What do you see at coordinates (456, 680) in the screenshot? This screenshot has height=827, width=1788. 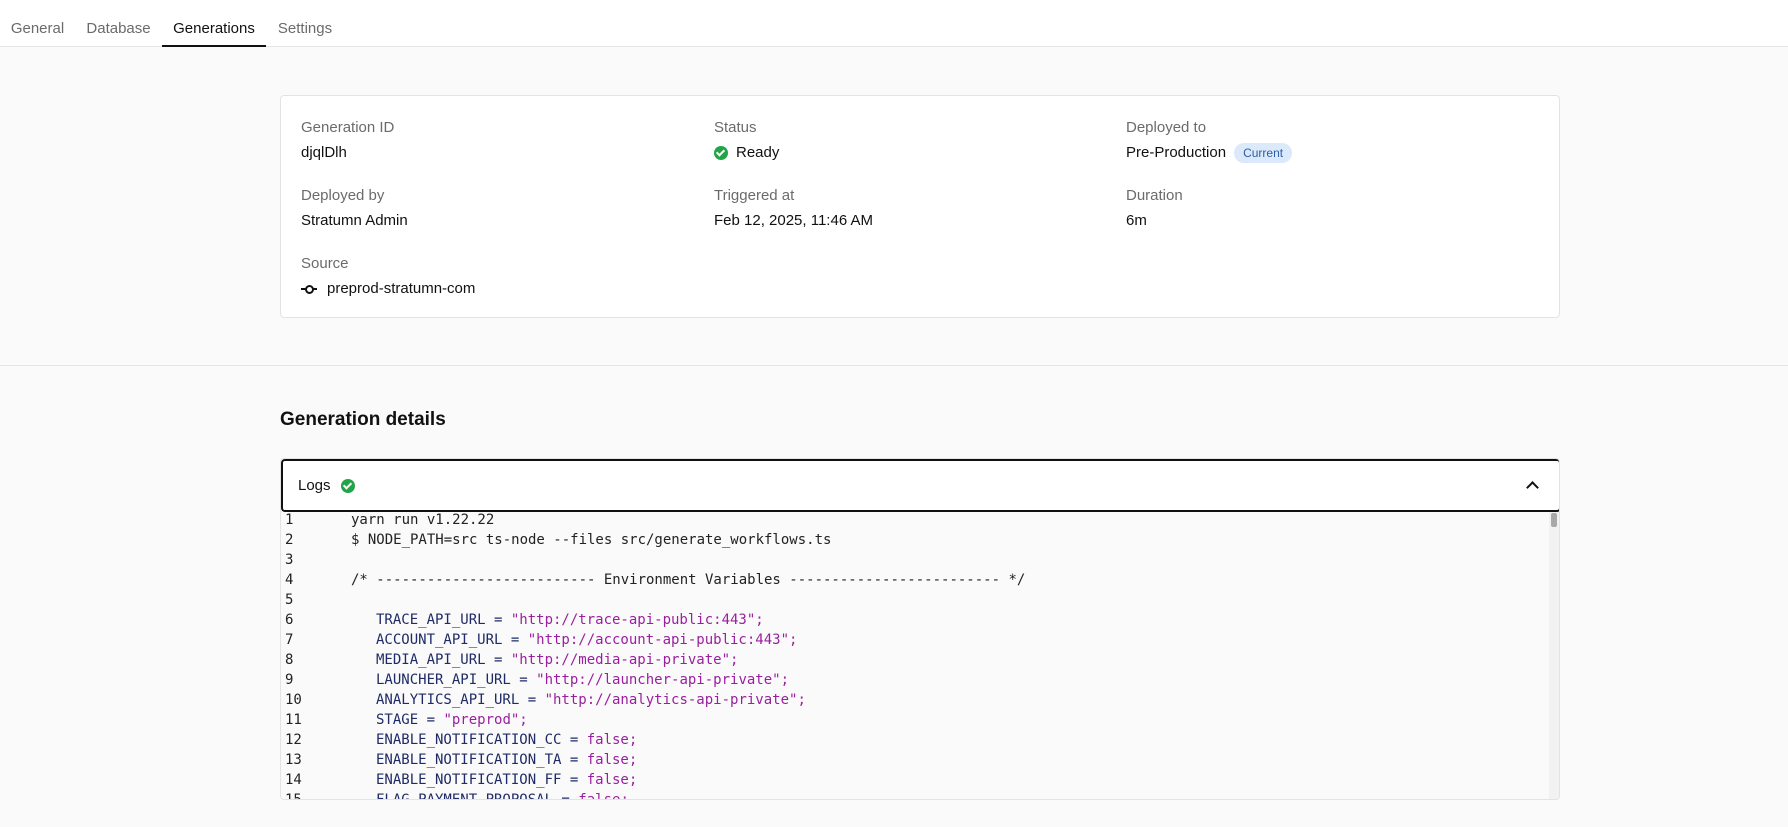 I see `log-variable-name: LAUNCHER_API_URL =` at bounding box center [456, 680].